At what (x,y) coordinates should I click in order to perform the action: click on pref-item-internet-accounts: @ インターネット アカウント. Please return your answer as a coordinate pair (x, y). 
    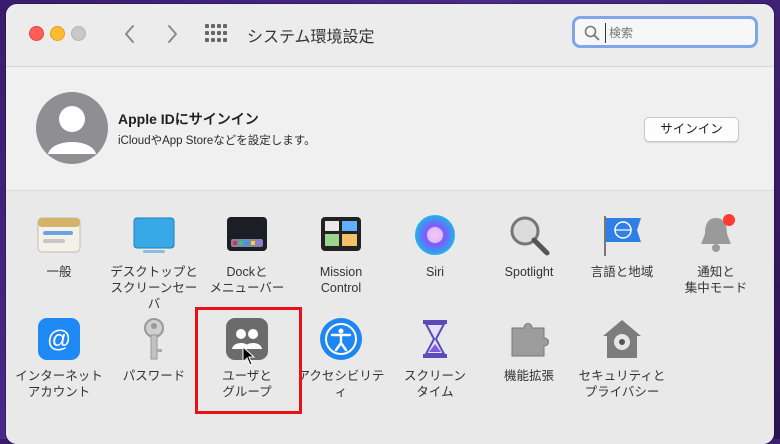
    Looking at the image, I should click on (59, 358).